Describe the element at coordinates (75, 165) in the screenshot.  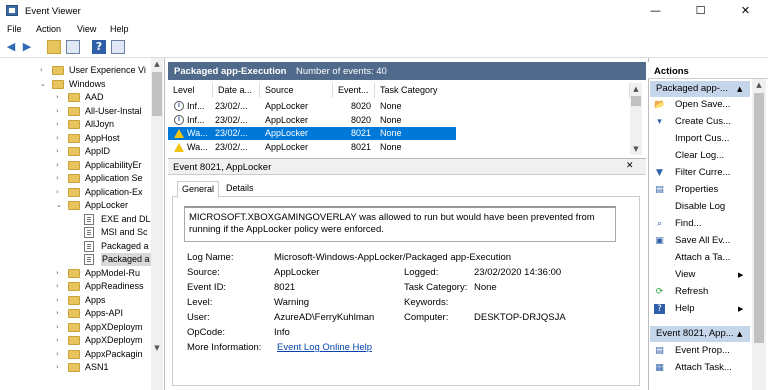
I see `tree-item: › ApplicabilityEr` at that location.